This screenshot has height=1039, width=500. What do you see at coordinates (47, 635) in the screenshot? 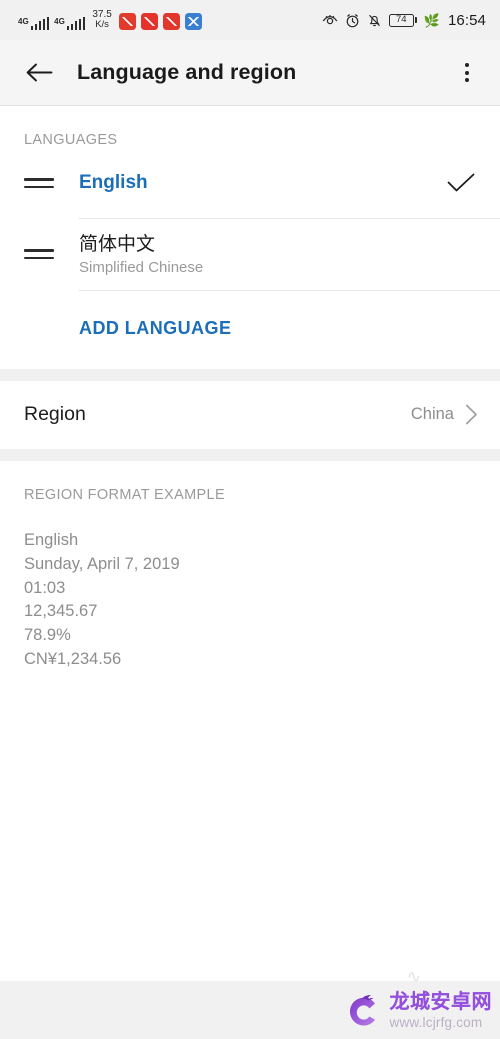
I see `format-line-percent: 78.9%` at bounding box center [47, 635].